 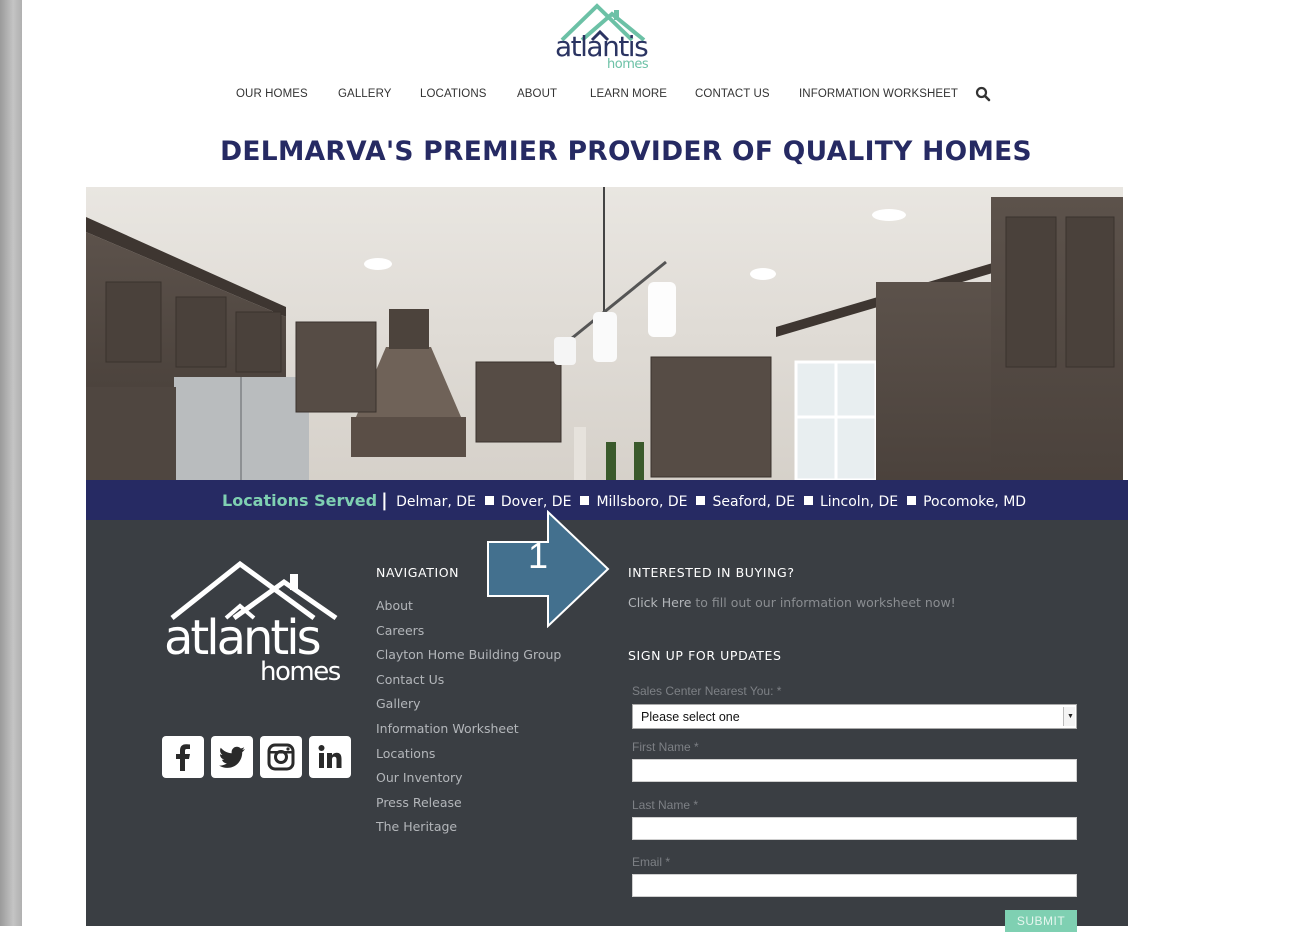 What do you see at coordinates (183, 757) in the screenshot?
I see `facebook-icon` at bounding box center [183, 757].